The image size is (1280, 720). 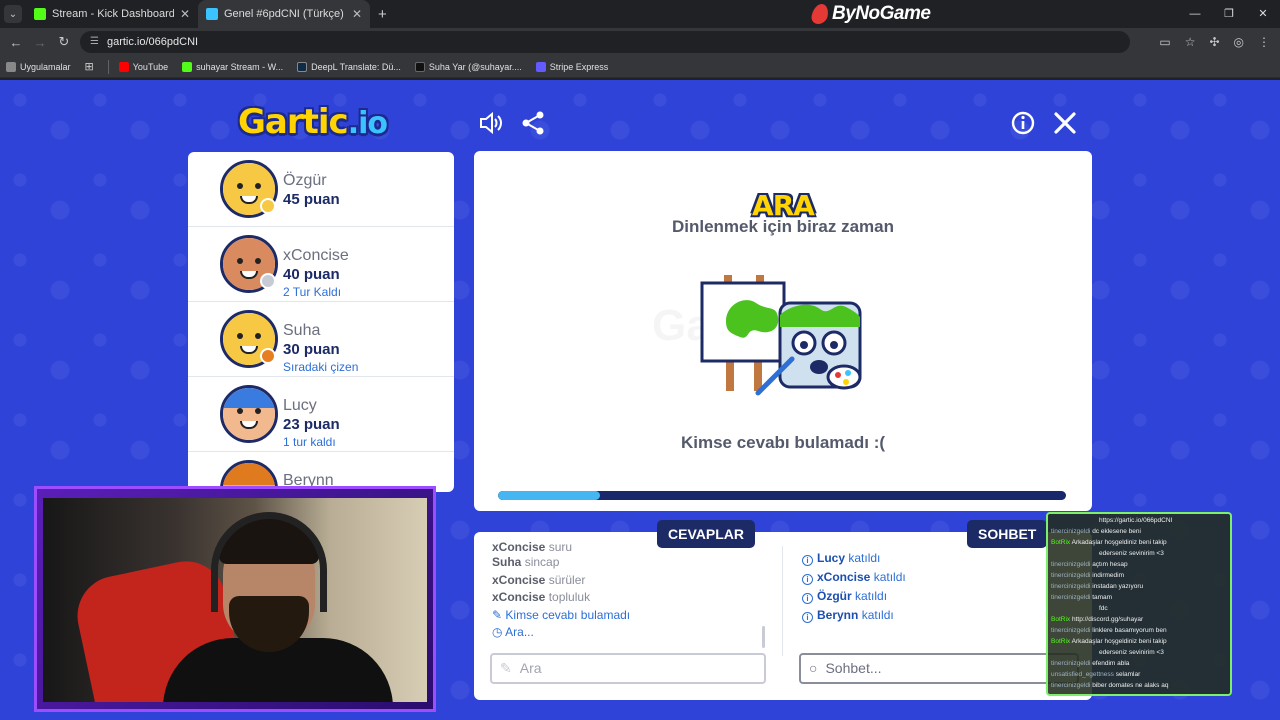 What do you see at coordinates (1110, 663) in the screenshot?
I see `chat-message: efendim abla` at bounding box center [1110, 663].